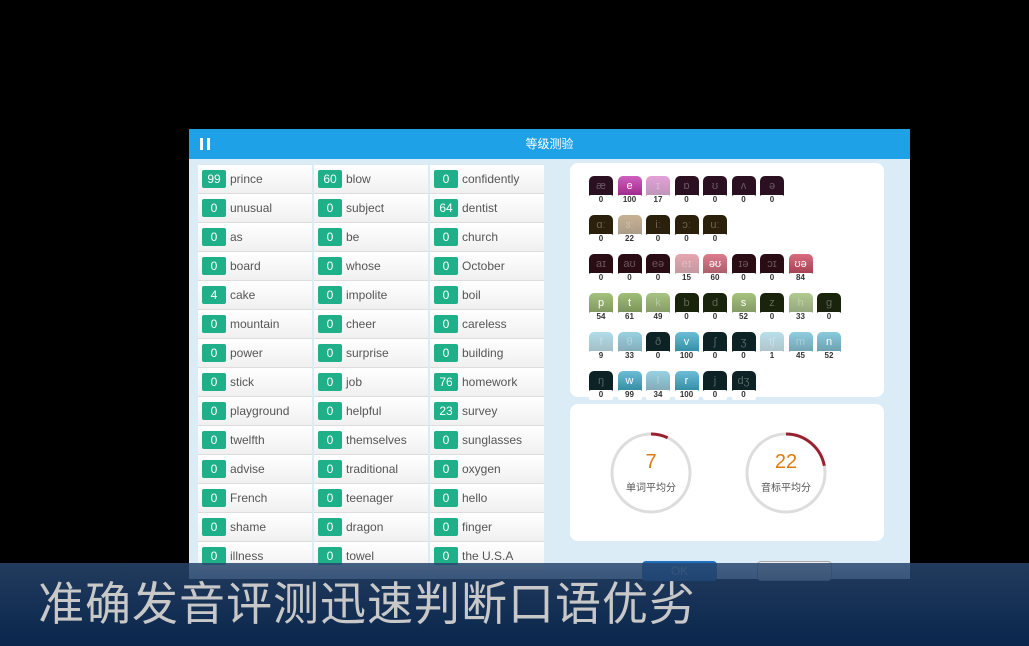  Describe the element at coordinates (487, 266) in the screenshot. I see `word-row: 0 October` at that location.